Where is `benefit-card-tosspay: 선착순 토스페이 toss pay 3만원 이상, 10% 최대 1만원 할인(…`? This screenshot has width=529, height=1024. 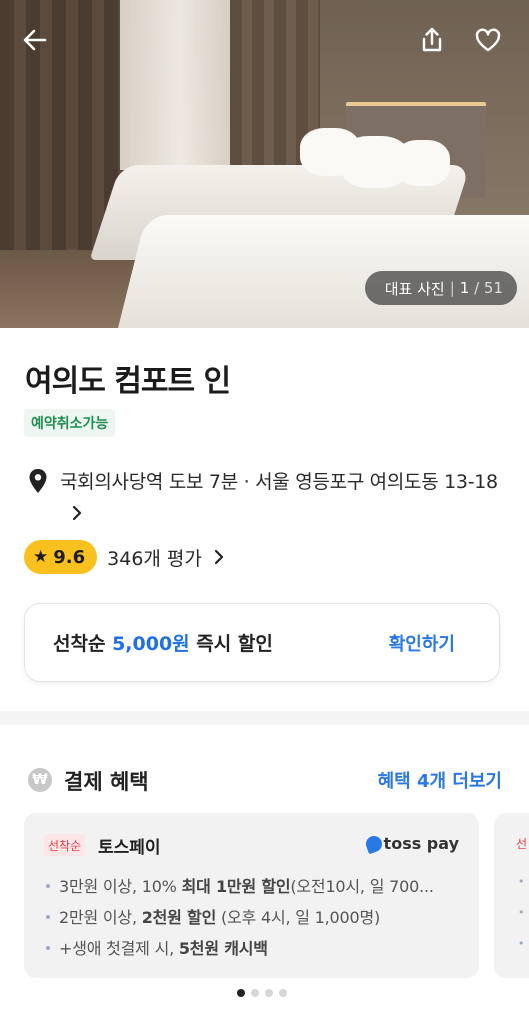 benefit-card-tosspay: 선착순 토스페이 toss pay 3만원 이상, 10% 최대 1만원 할인(… is located at coordinates (251, 895).